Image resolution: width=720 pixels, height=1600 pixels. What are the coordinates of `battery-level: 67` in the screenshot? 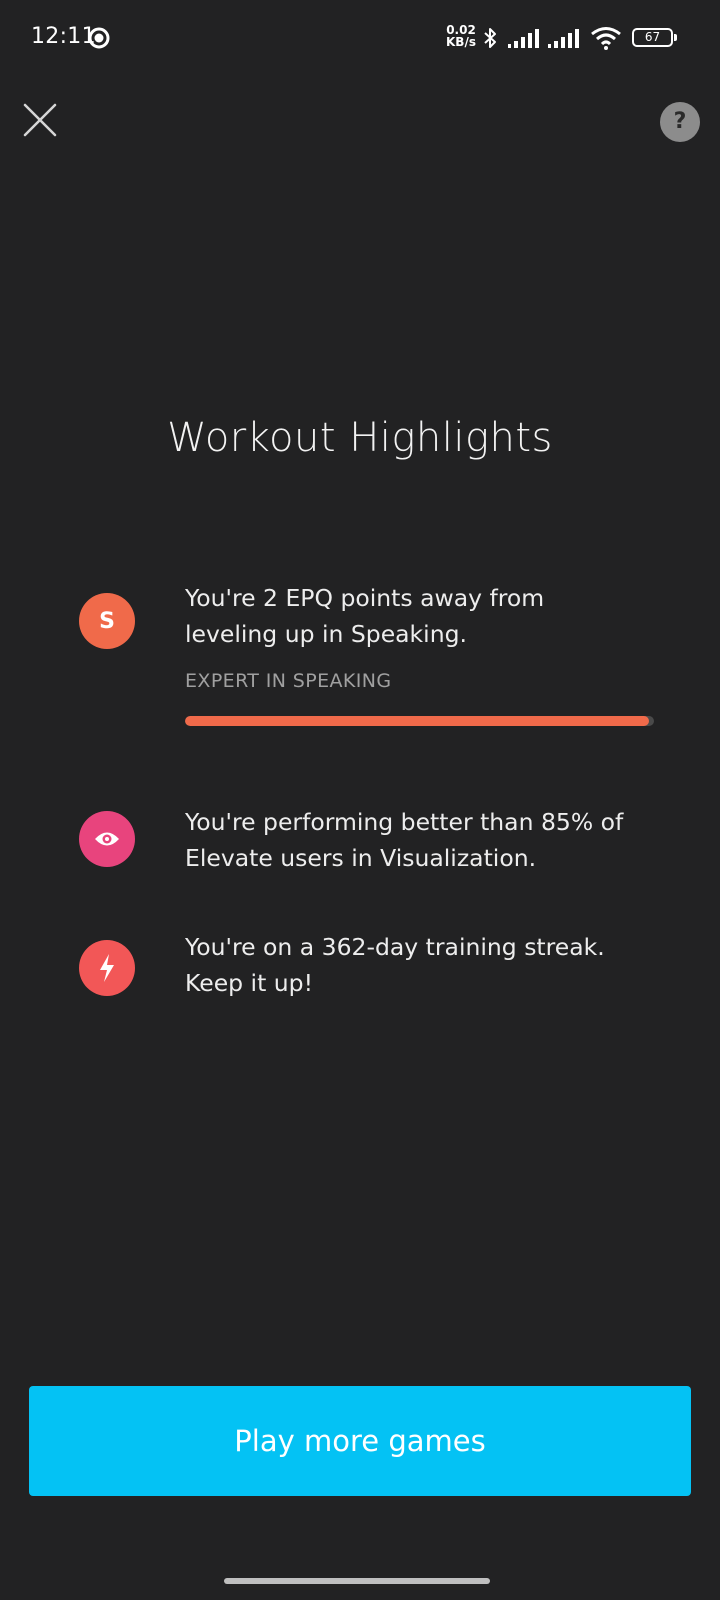 It's located at (652, 37).